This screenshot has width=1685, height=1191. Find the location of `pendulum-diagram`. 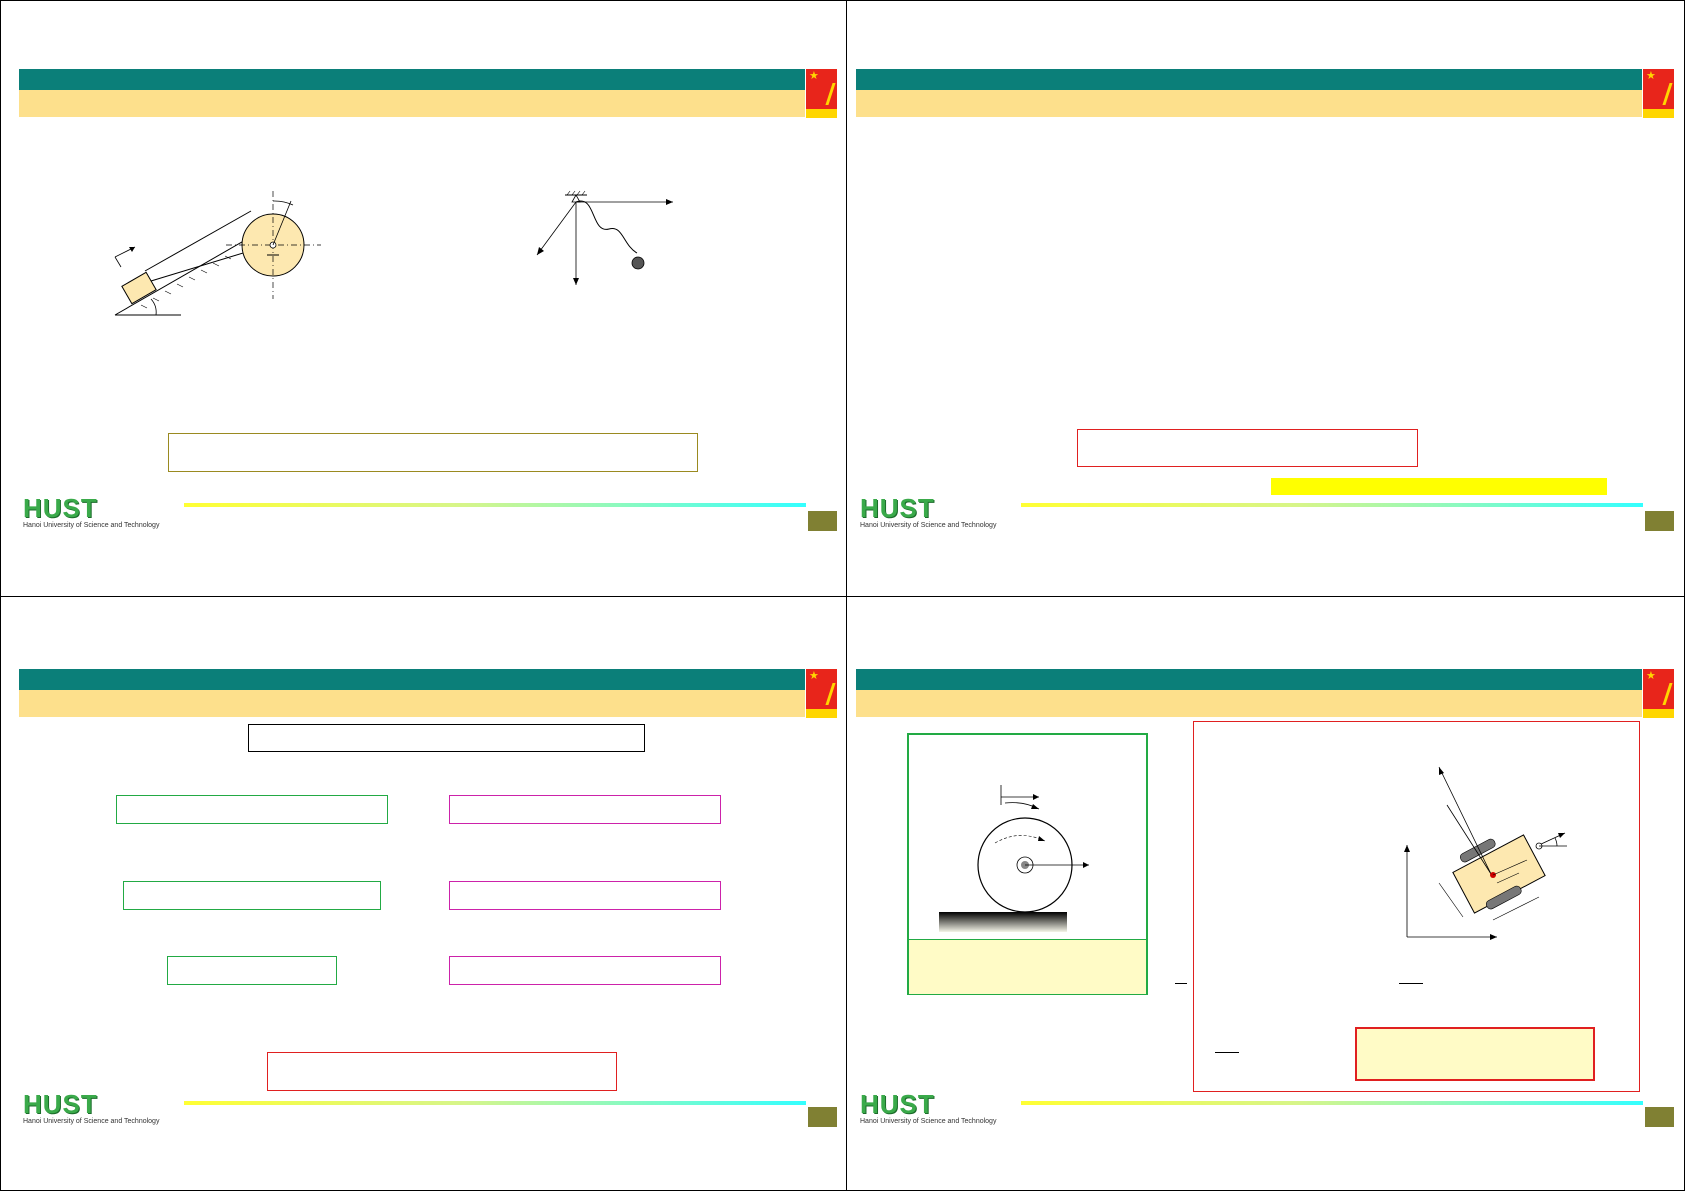

pendulum-diagram is located at coordinates (604, 237).